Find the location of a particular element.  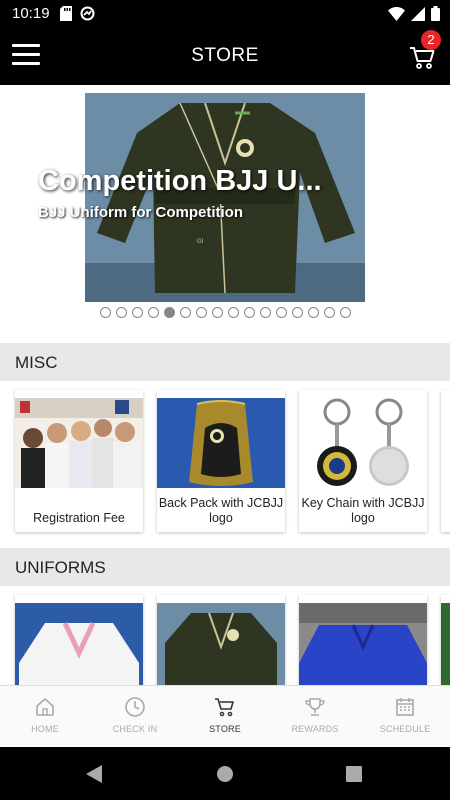

nav-label: CHECK IN is located at coordinates (135, 729).